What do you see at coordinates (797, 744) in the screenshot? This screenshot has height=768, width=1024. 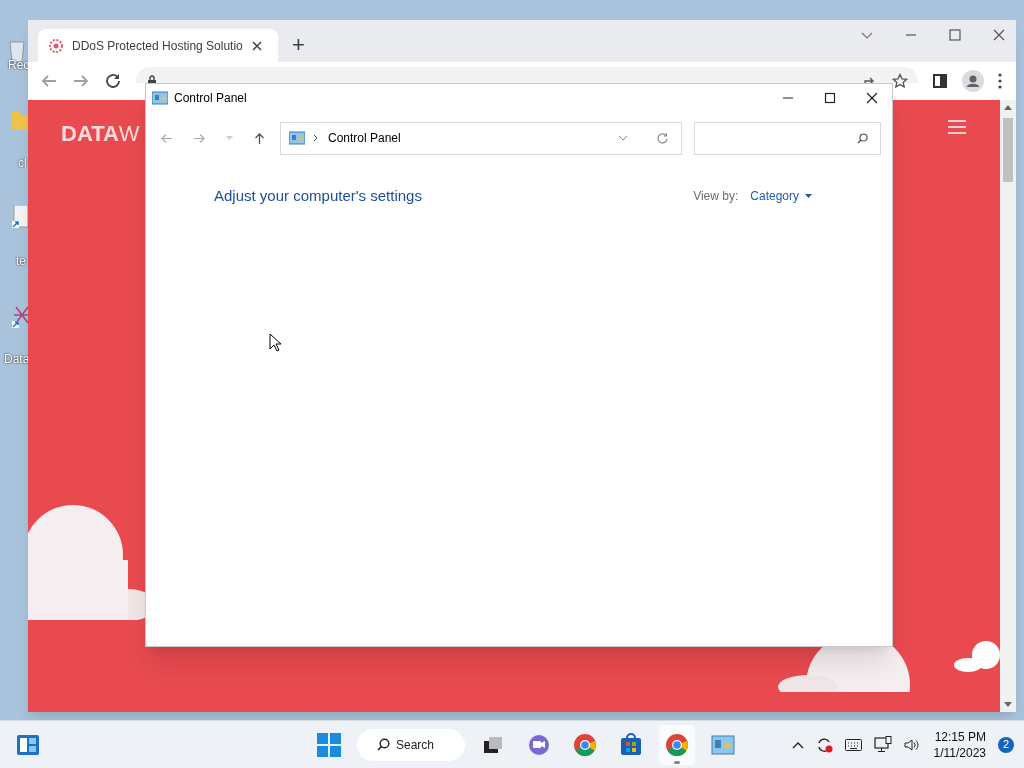 I see `chevron-up-icon` at bounding box center [797, 744].